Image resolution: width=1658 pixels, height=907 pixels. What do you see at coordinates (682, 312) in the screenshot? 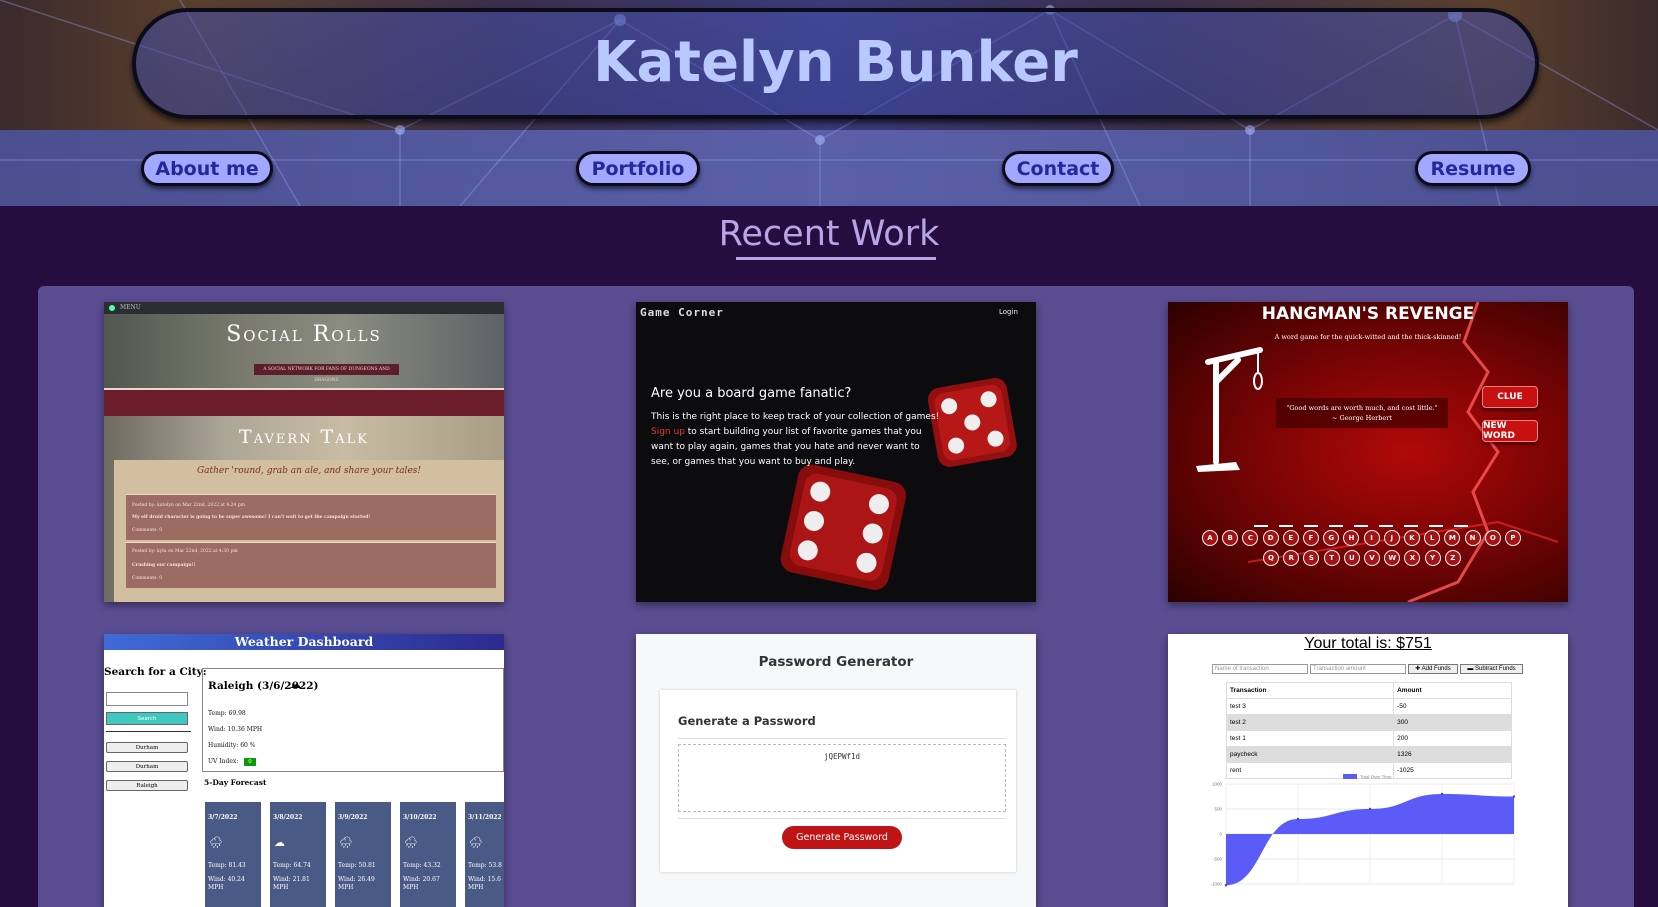
I see `site-logo: Game Corner` at bounding box center [682, 312].